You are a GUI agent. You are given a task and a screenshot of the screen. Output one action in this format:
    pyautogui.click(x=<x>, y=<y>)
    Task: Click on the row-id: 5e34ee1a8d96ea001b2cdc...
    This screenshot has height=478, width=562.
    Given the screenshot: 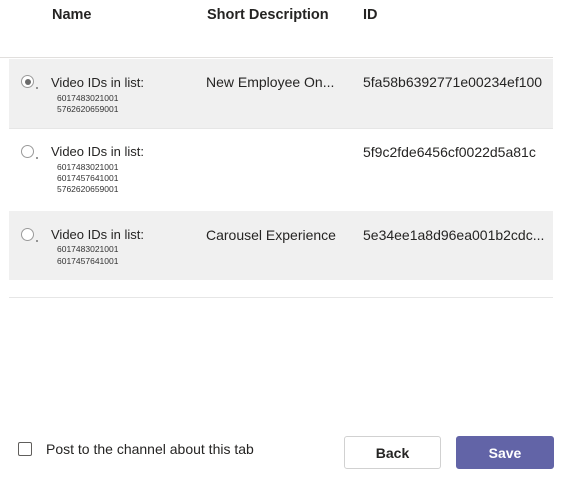 What is the action you would take?
    pyautogui.click(x=454, y=235)
    